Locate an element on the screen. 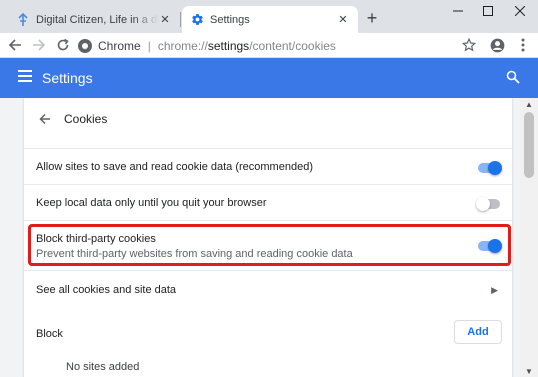  star-icon is located at coordinates (469, 45).